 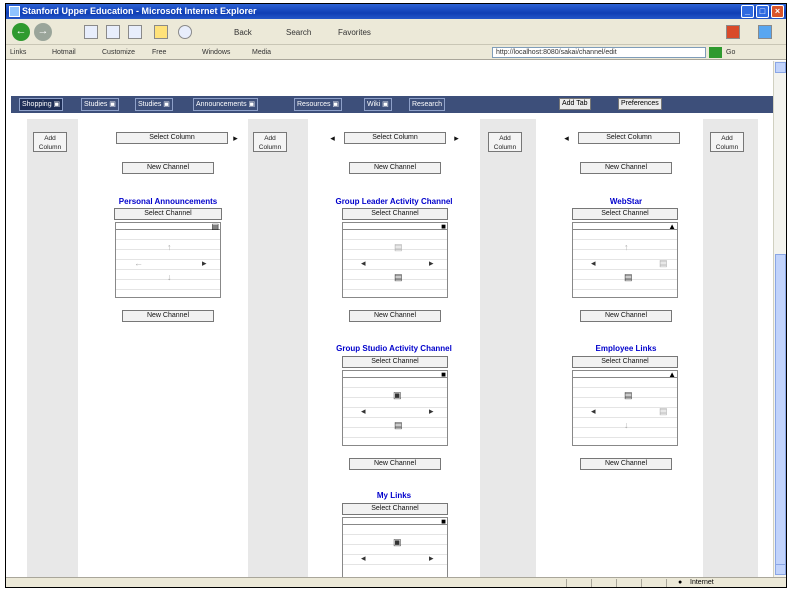 I want to click on new-channel-button-2b: New Channel, so click(x=395, y=316).